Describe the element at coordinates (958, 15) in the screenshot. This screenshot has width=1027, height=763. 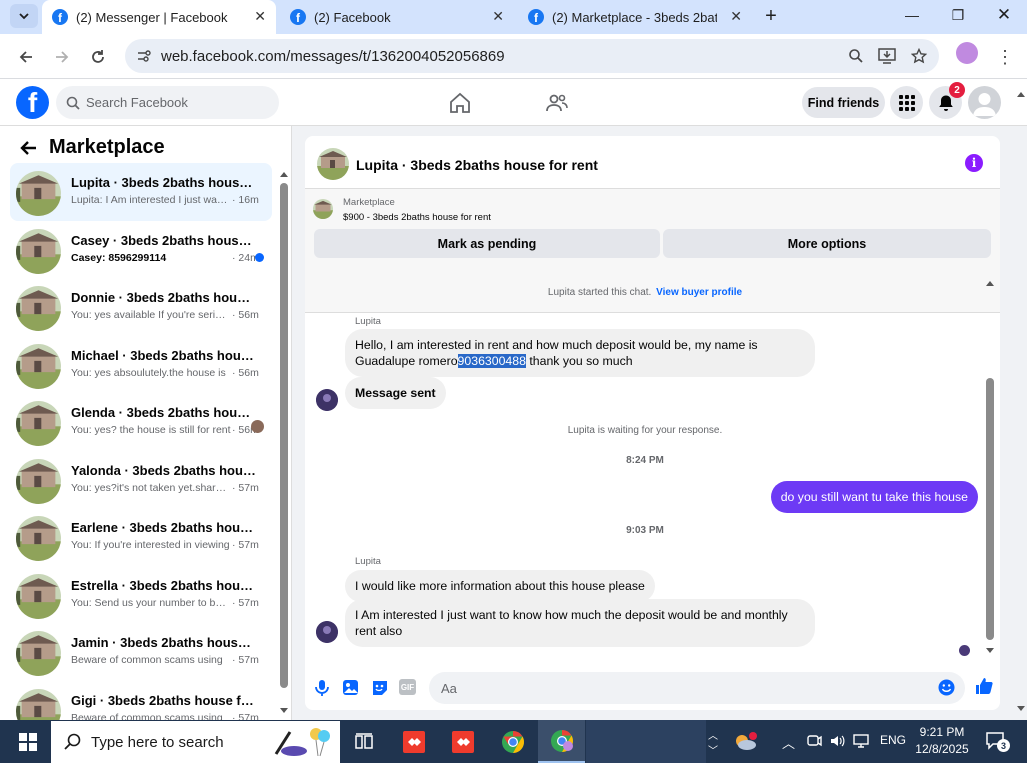
I see `restore-button: ❐` at that location.